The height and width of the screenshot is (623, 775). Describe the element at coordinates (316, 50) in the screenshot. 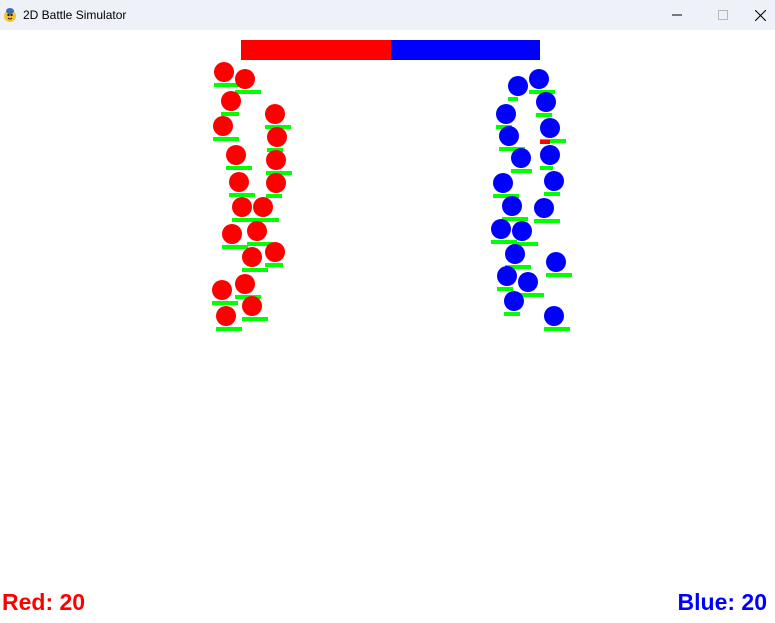

I see `red-army-strength-bar` at that location.